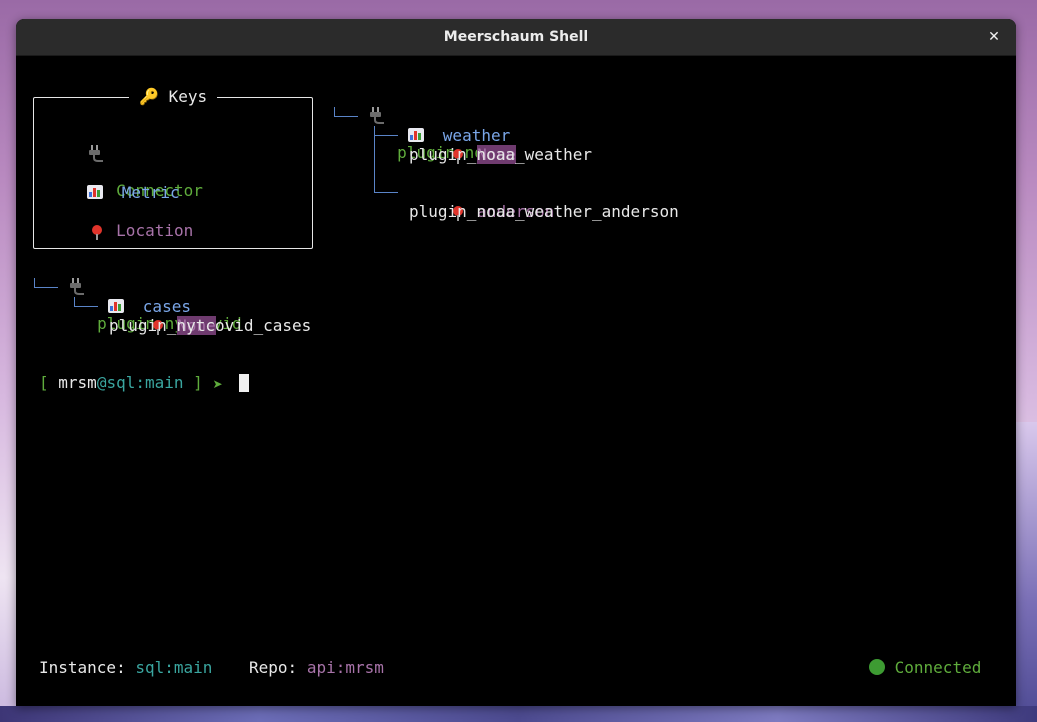 This screenshot has height=722, width=1037. Describe the element at coordinates (188, 96) in the screenshot. I see `keys-title-text: Keys` at that location.